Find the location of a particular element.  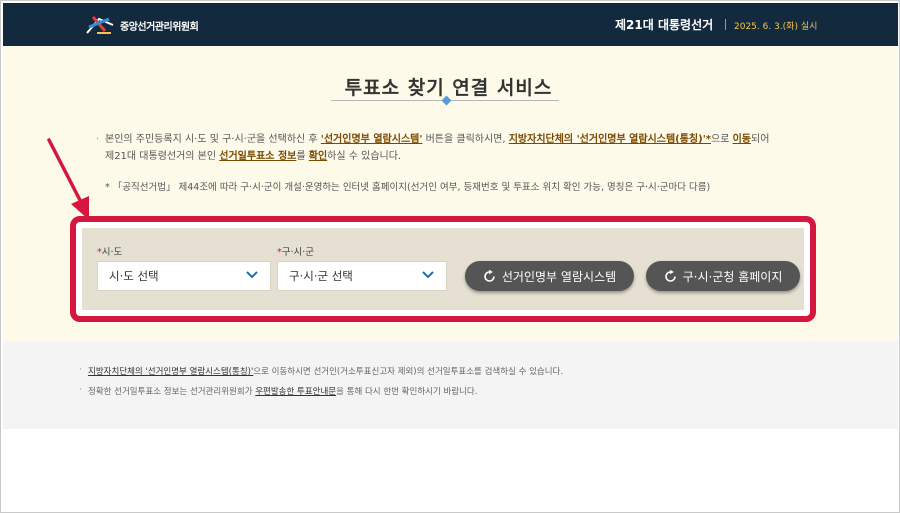

footer-note-2-text: 정확한 선거일투표소 정보는 선거관리위원회가 is located at coordinates (172, 392).